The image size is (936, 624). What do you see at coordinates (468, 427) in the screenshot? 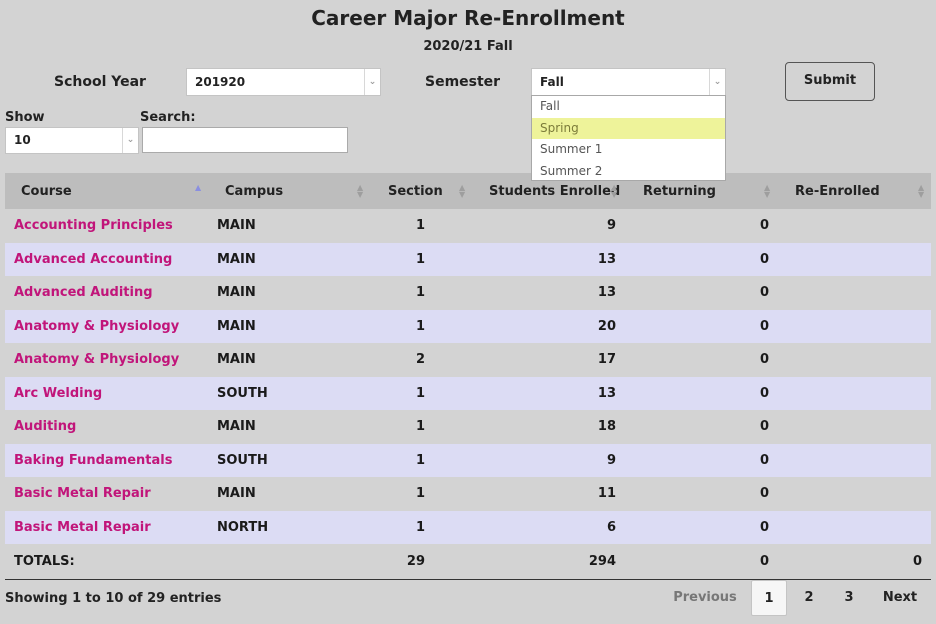
I see `table-row: Auditing MAIN 1 18 0` at bounding box center [468, 427].